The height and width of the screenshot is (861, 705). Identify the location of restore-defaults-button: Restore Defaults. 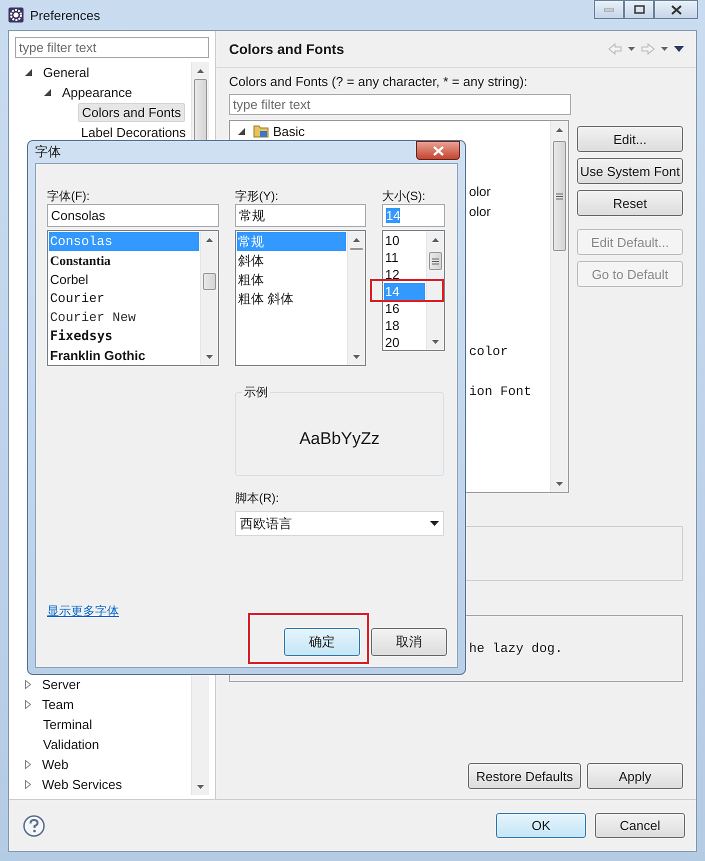
(524, 776).